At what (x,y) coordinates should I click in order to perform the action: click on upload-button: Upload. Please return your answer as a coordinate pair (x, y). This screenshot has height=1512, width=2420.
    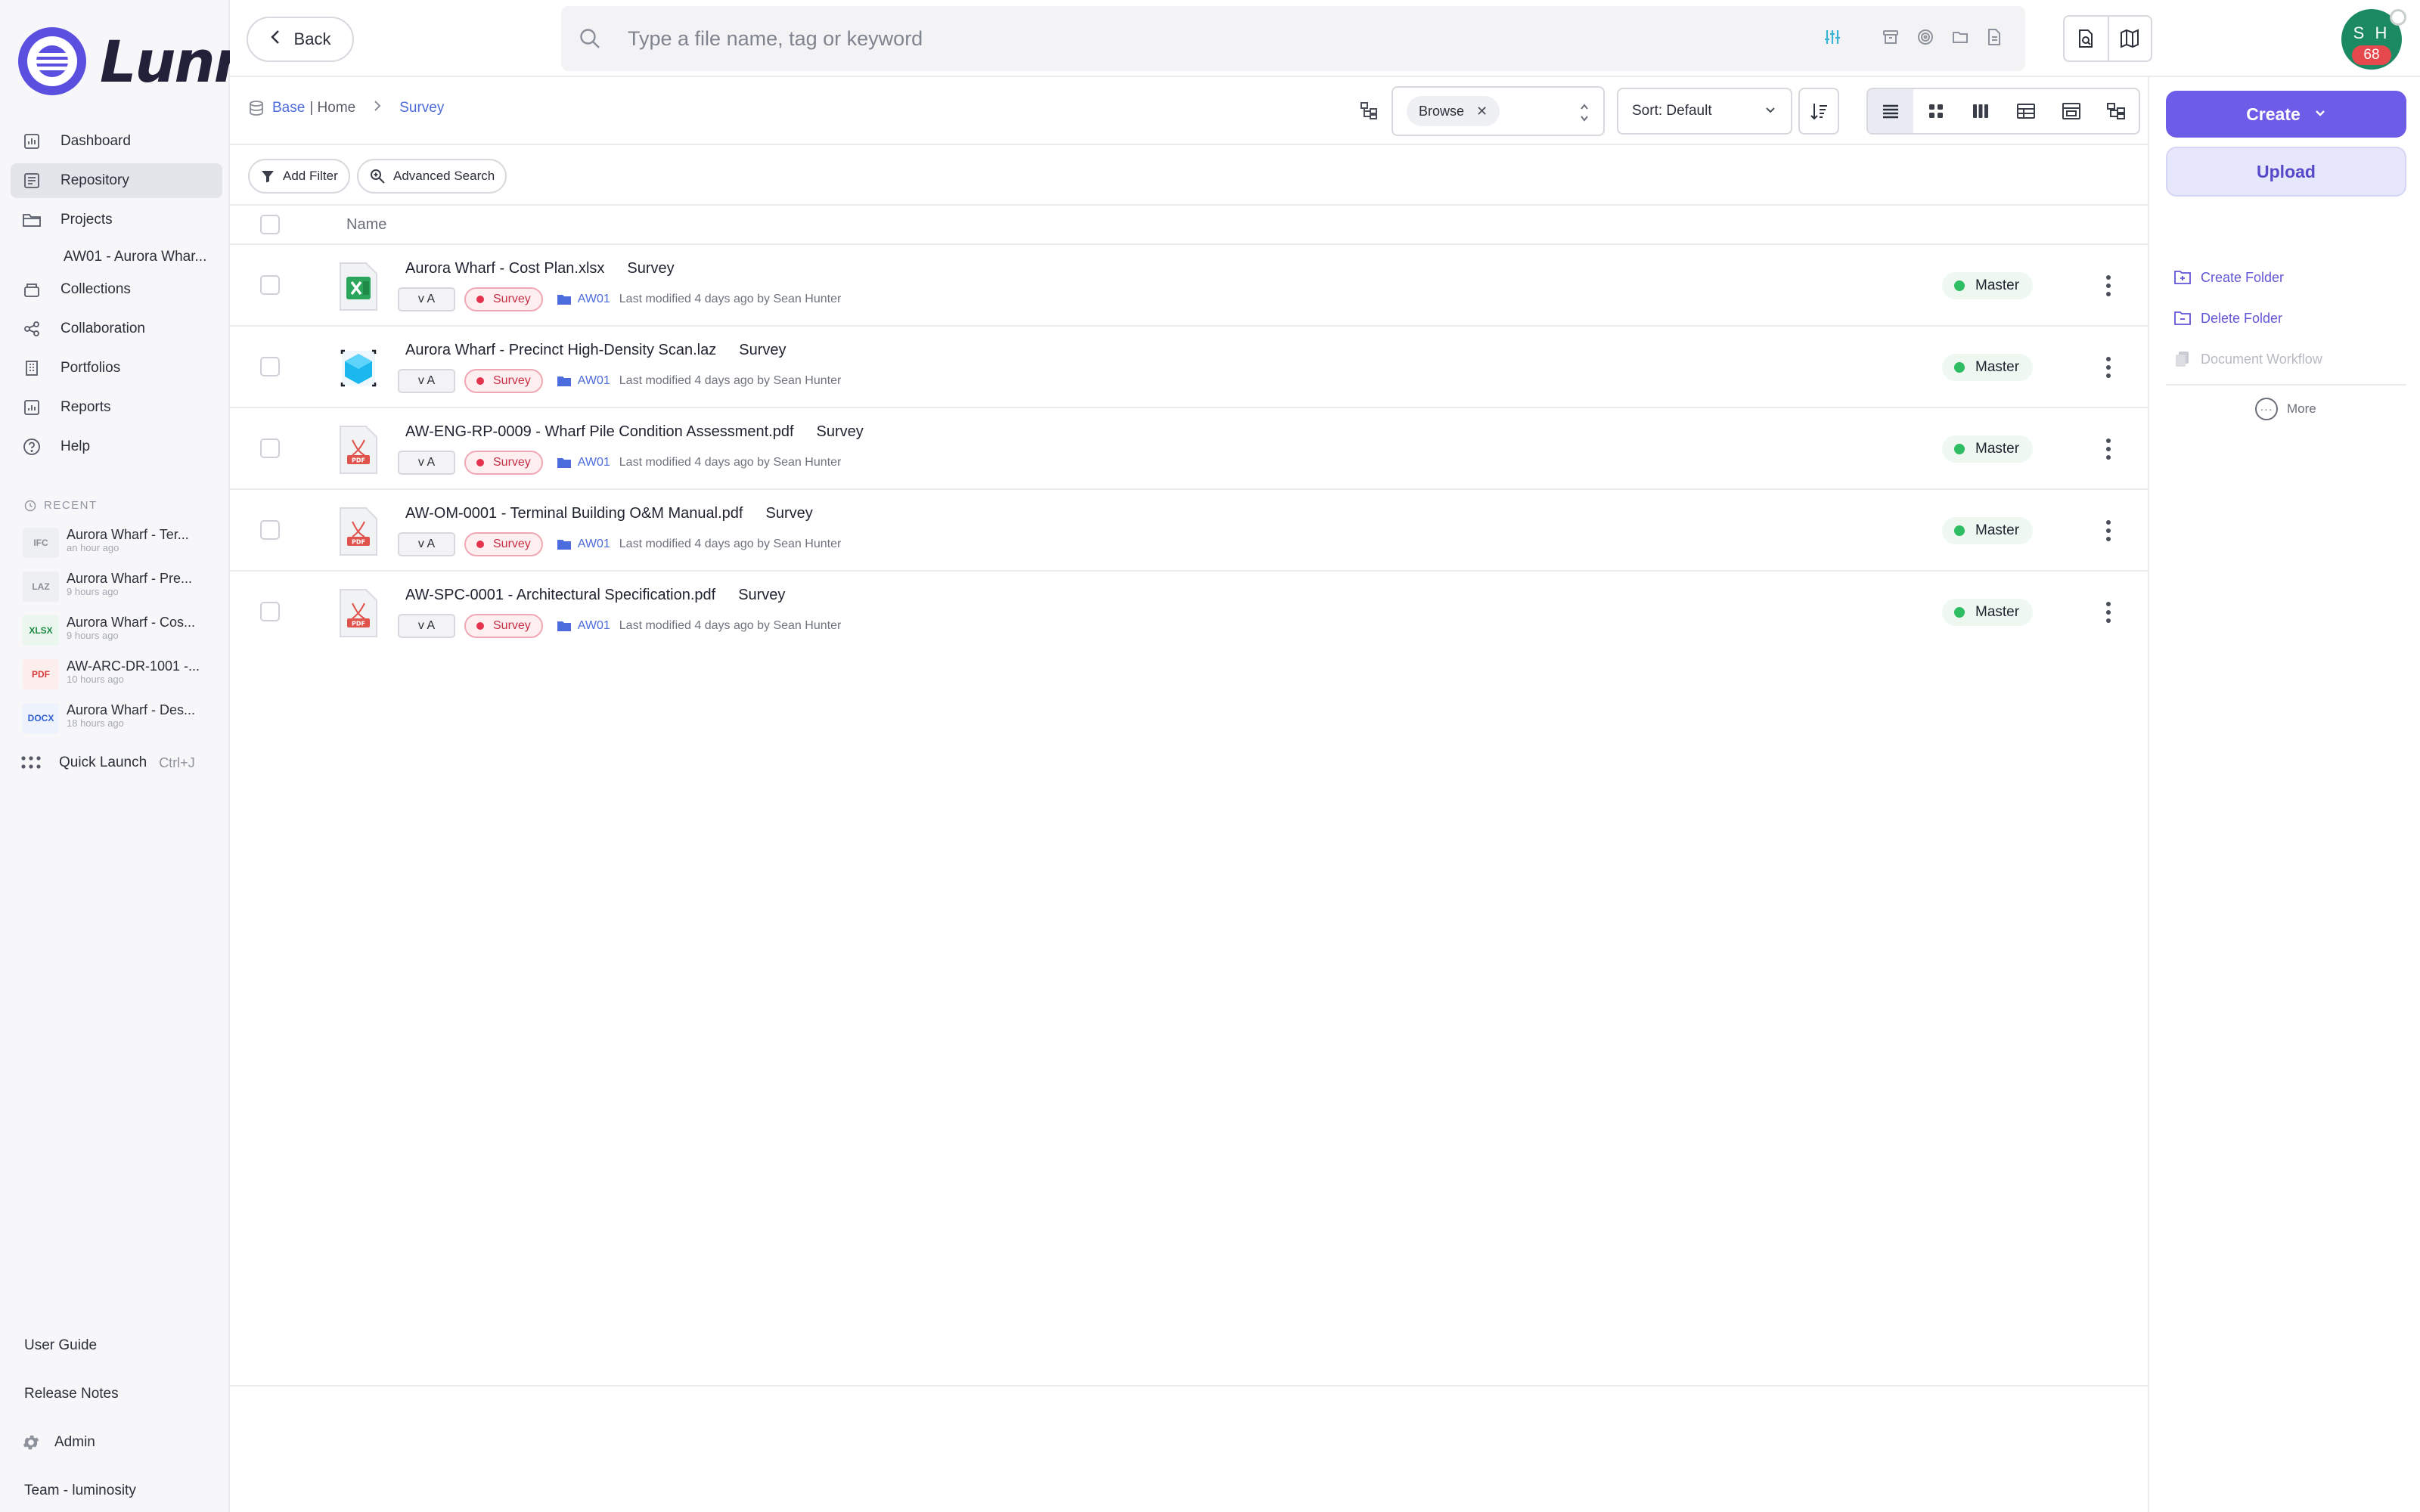
    Looking at the image, I should click on (2286, 172).